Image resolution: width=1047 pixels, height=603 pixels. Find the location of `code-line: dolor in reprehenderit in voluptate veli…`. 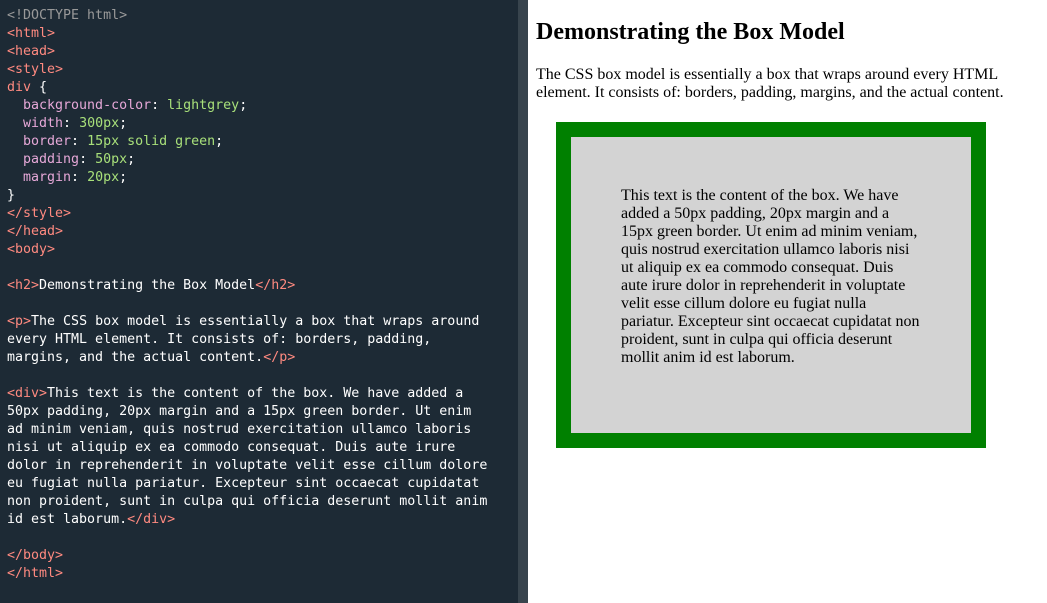

code-line: dolor in reprehenderit in voluptate veli… is located at coordinates (247, 466).